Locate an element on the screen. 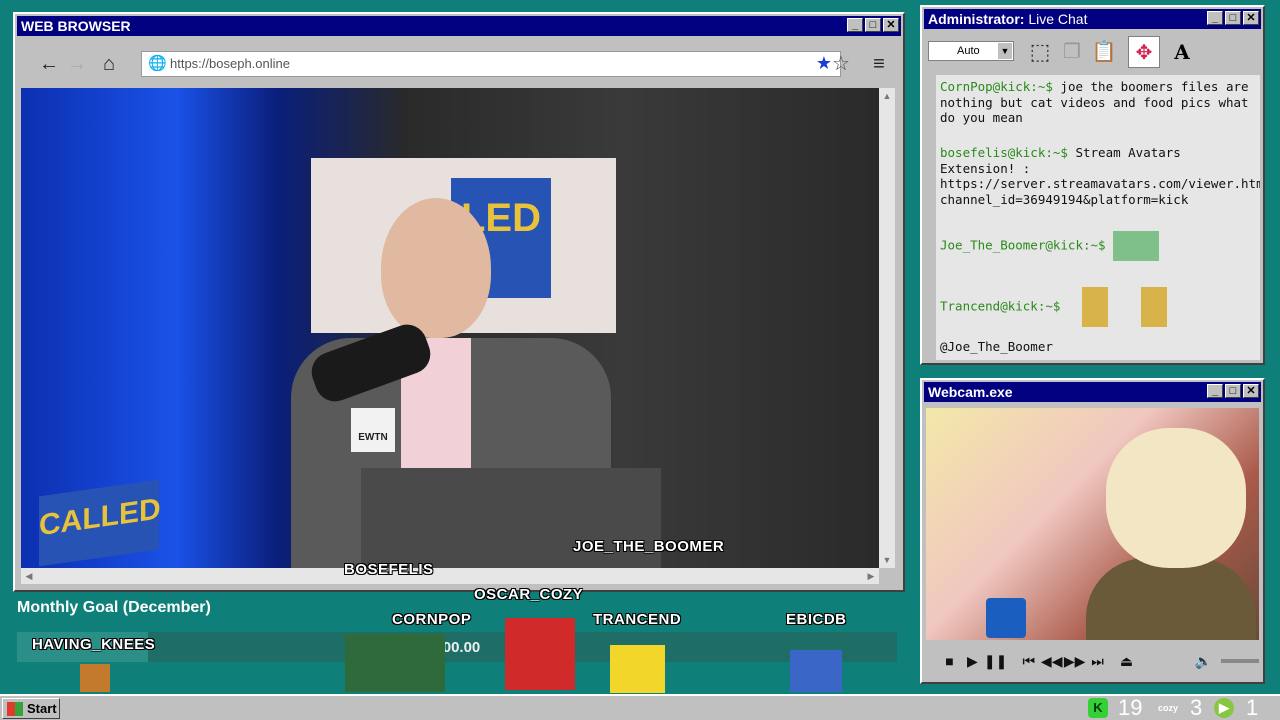  mug is located at coordinates (1006, 618).